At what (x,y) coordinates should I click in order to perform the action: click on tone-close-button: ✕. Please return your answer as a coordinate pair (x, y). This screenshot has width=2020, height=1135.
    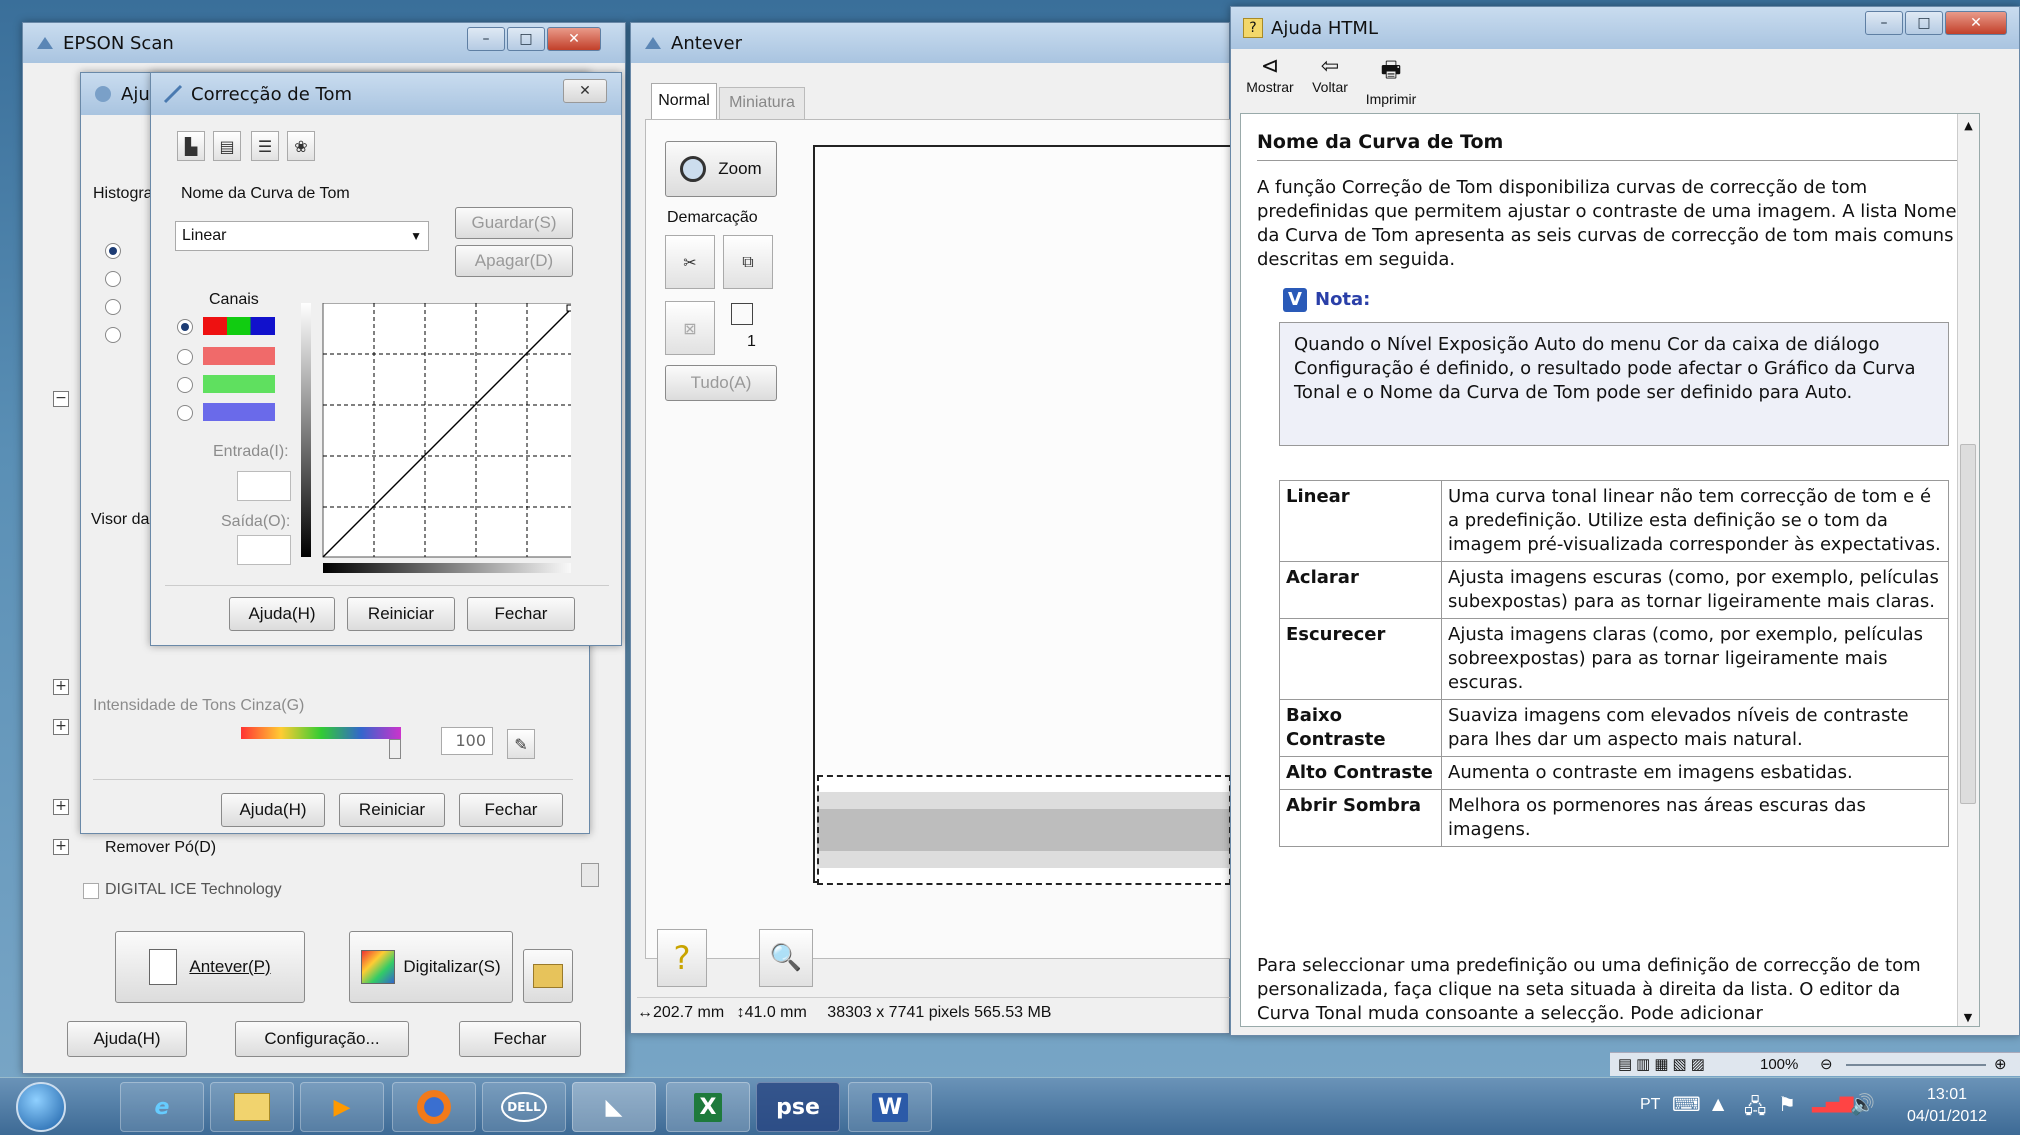
    Looking at the image, I should click on (585, 91).